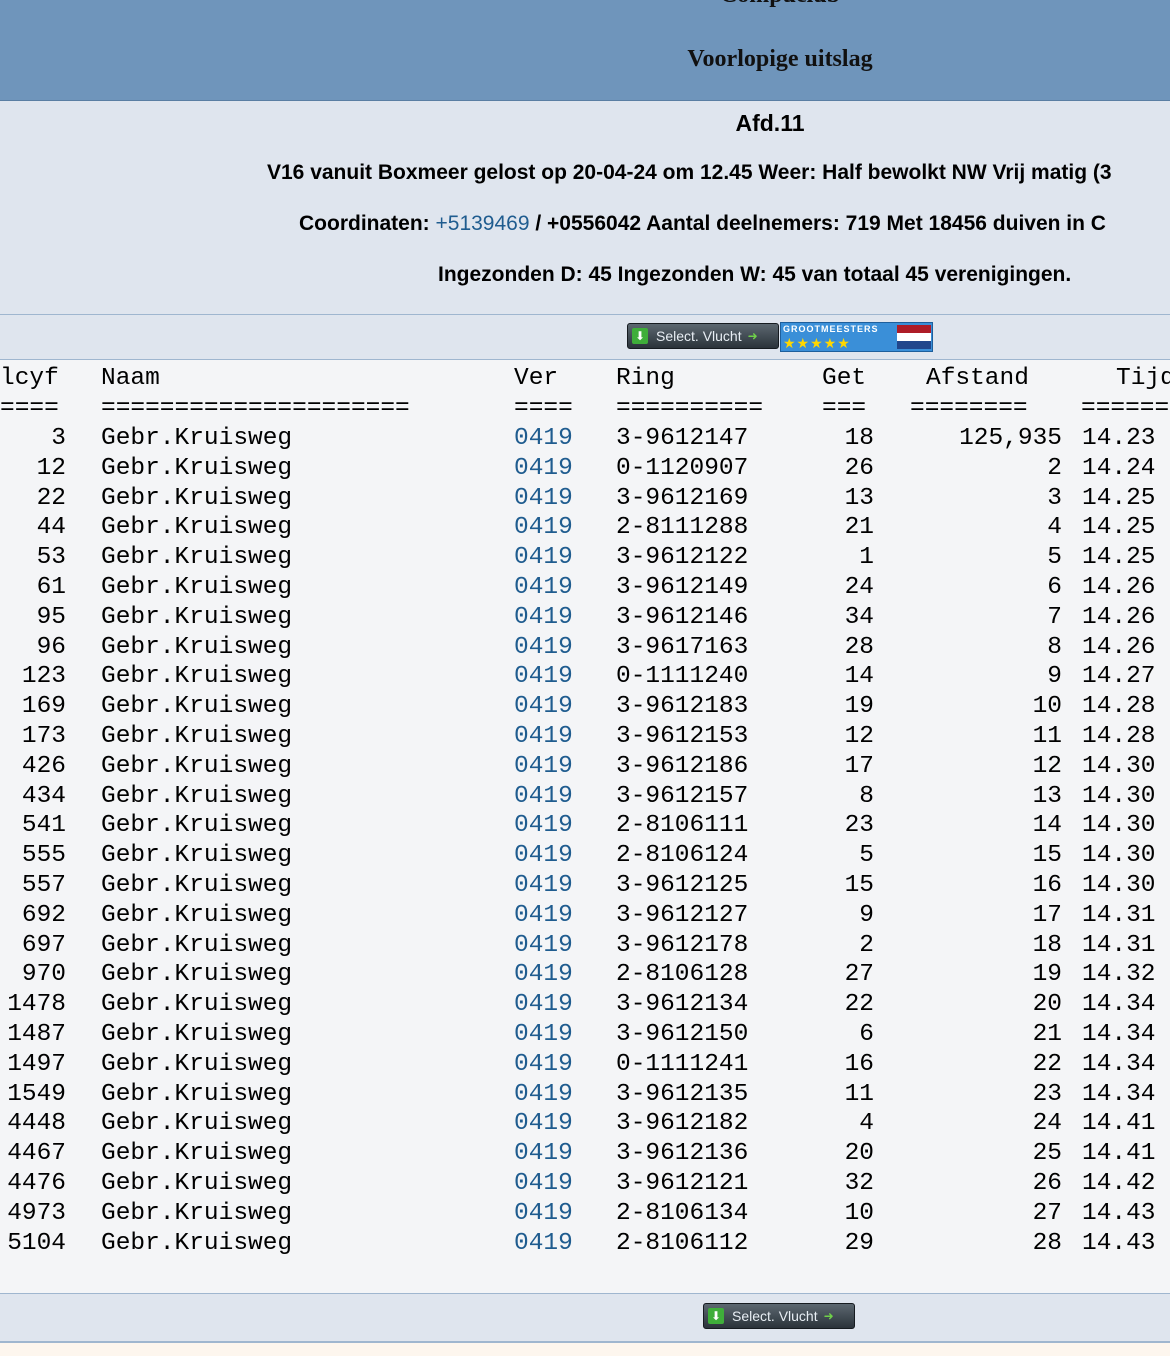 The height and width of the screenshot is (1356, 1170). I want to click on cell-get: 4, so click(866, 1124).